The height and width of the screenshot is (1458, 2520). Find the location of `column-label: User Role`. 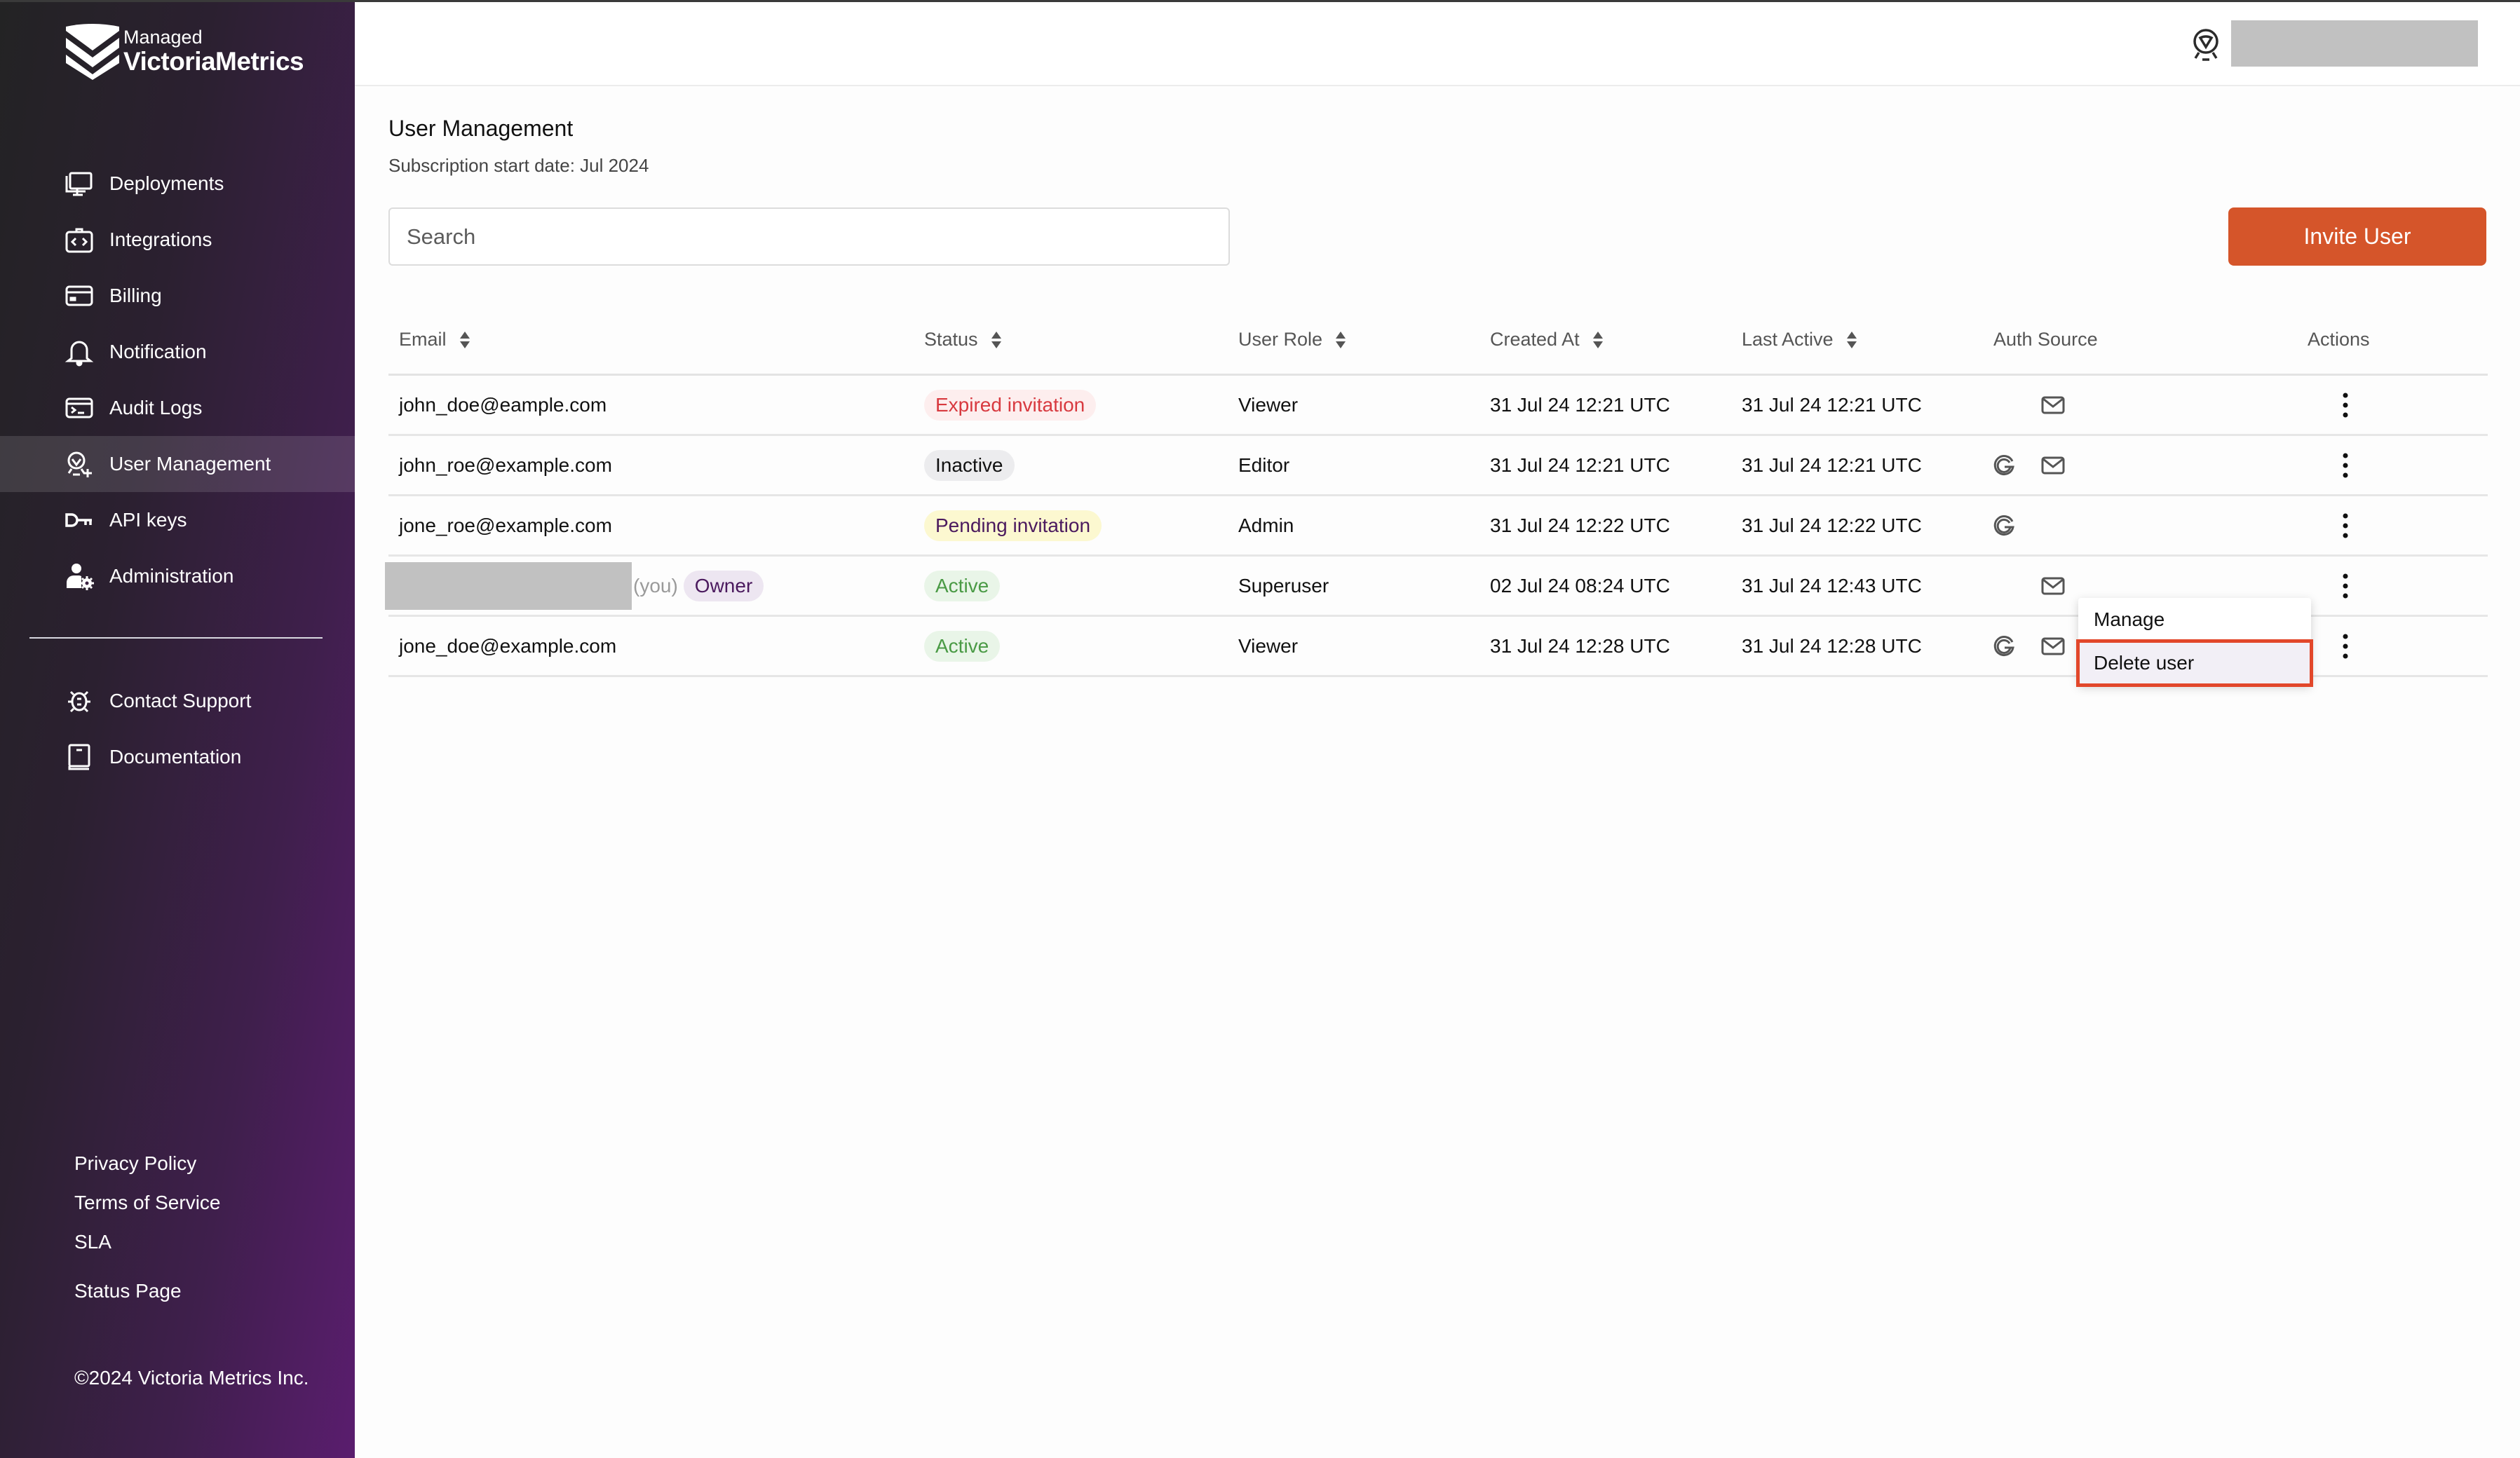

column-label: User Role is located at coordinates (1280, 339).